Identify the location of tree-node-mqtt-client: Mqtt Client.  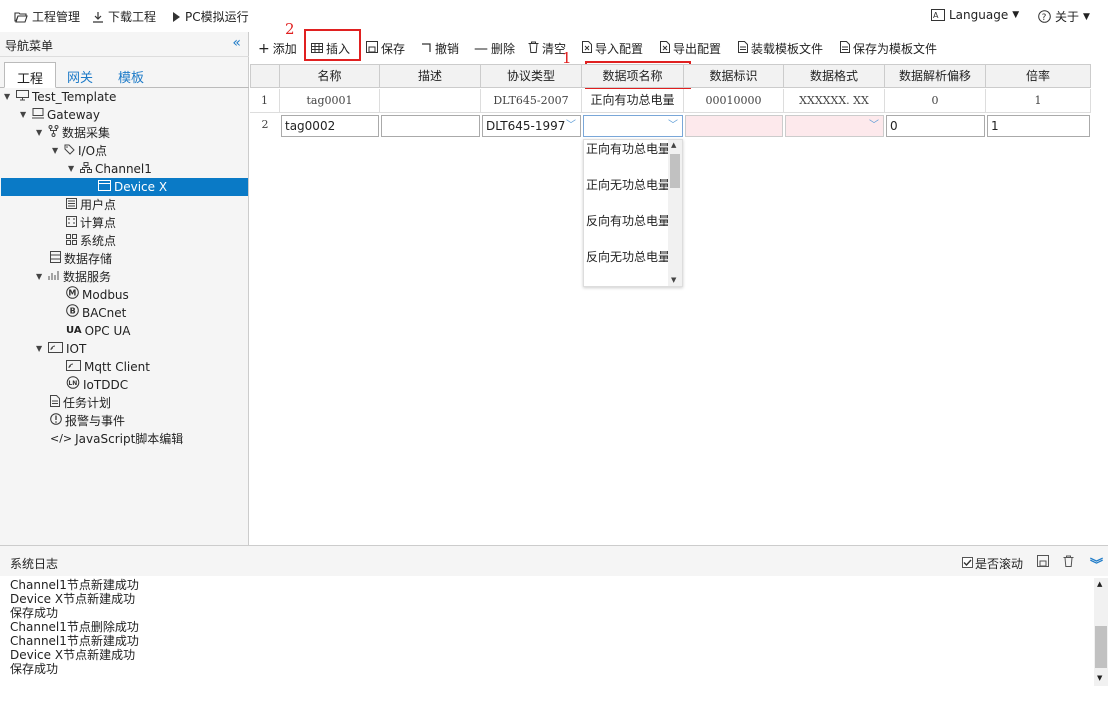
(108, 367).